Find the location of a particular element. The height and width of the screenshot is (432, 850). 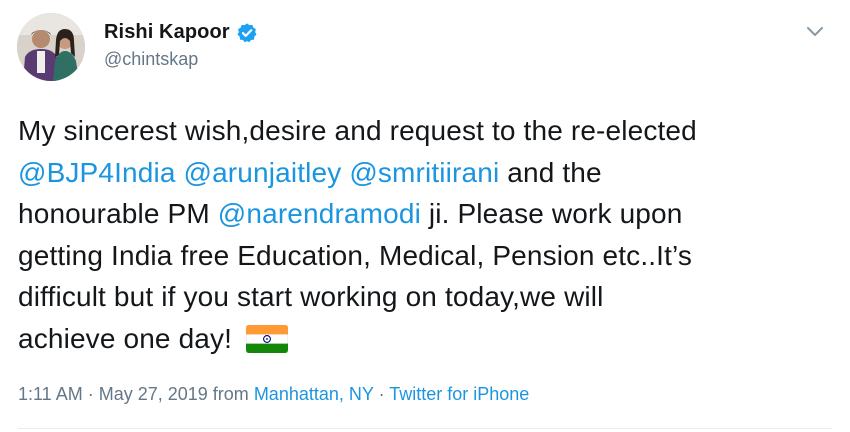

location-link: Manhattan, NY is located at coordinates (314, 394).